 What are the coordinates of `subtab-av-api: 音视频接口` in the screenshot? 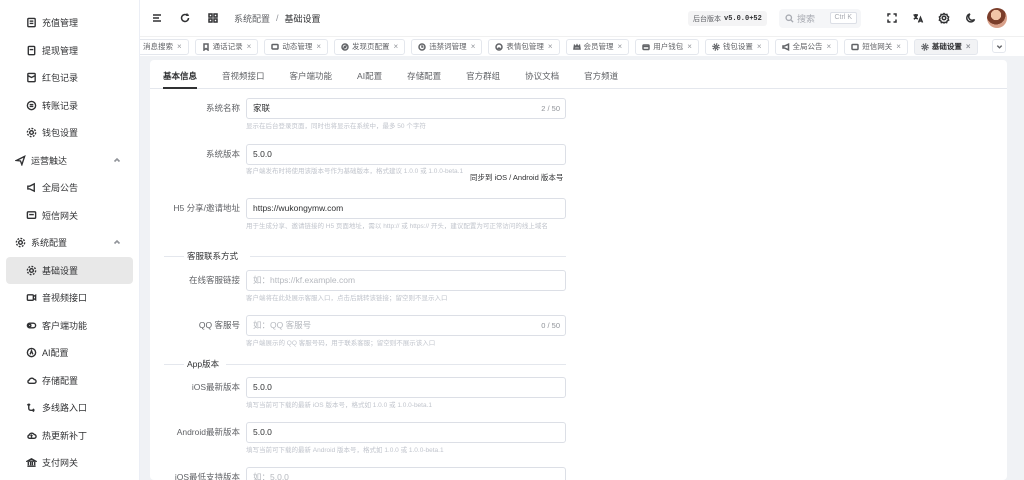 It's located at (243, 79).